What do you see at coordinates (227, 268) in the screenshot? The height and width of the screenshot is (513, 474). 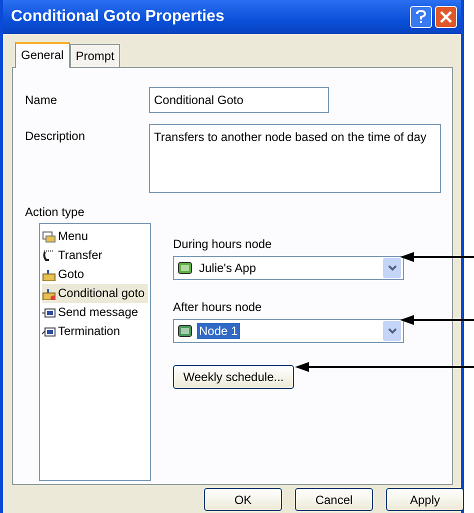 I see `dropdown-value: Julie's App` at bounding box center [227, 268].